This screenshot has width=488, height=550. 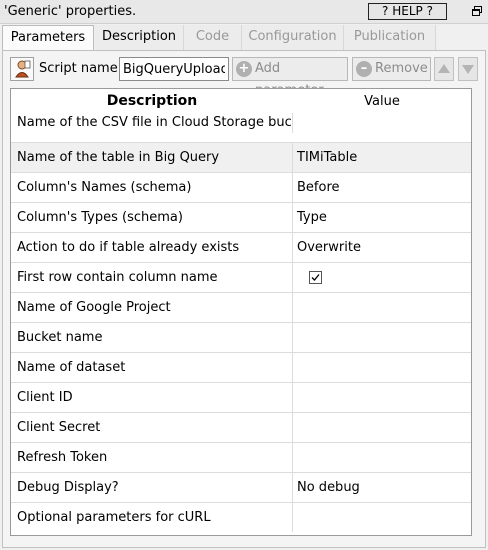 I want to click on parameter-description: Action to do if table already exists, so click(x=152, y=247).